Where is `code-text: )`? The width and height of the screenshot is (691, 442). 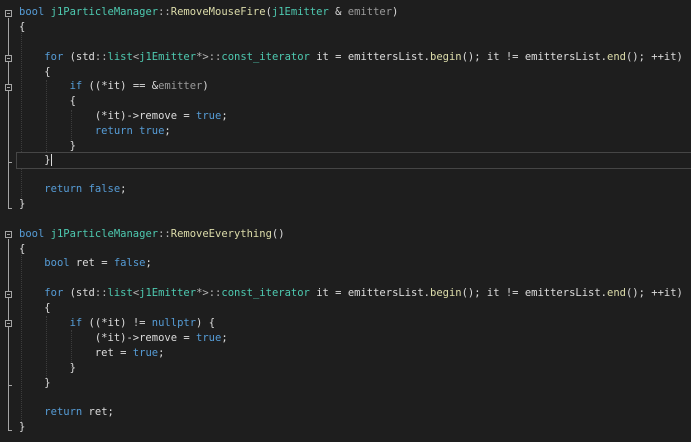
code-text: ) is located at coordinates (395, 12).